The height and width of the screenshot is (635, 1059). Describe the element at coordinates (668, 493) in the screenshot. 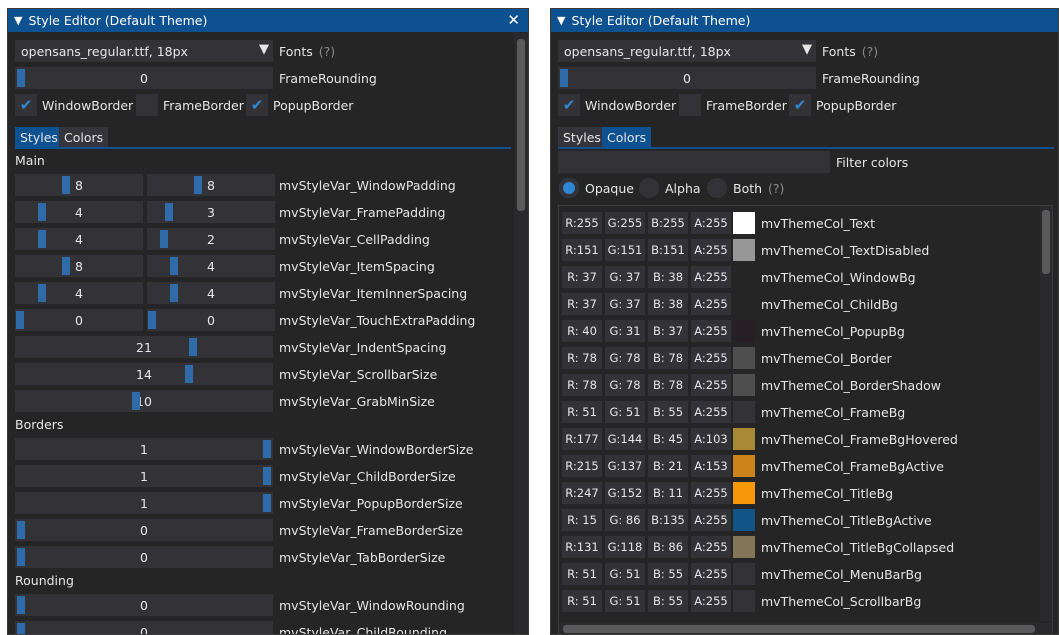

I see `color-b-input: B: 11` at that location.